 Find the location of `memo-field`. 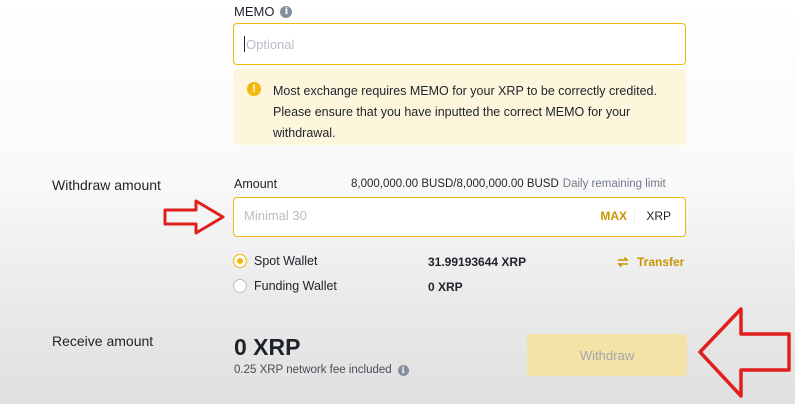

memo-field is located at coordinates (459, 44).